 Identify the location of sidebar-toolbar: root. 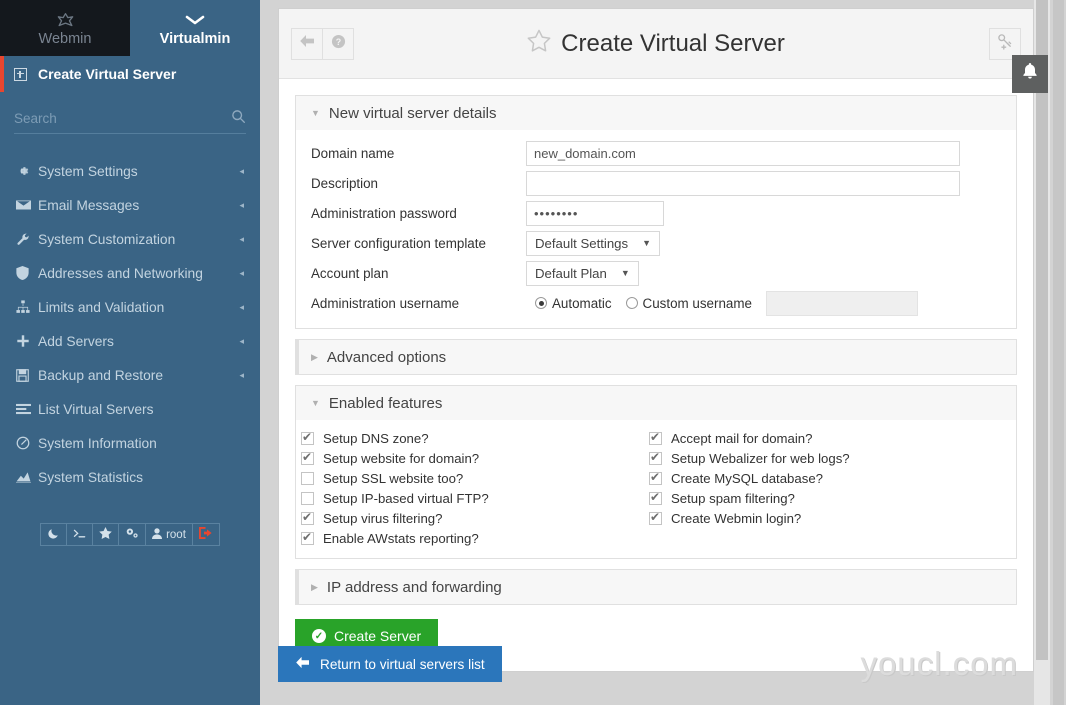
(130, 534).